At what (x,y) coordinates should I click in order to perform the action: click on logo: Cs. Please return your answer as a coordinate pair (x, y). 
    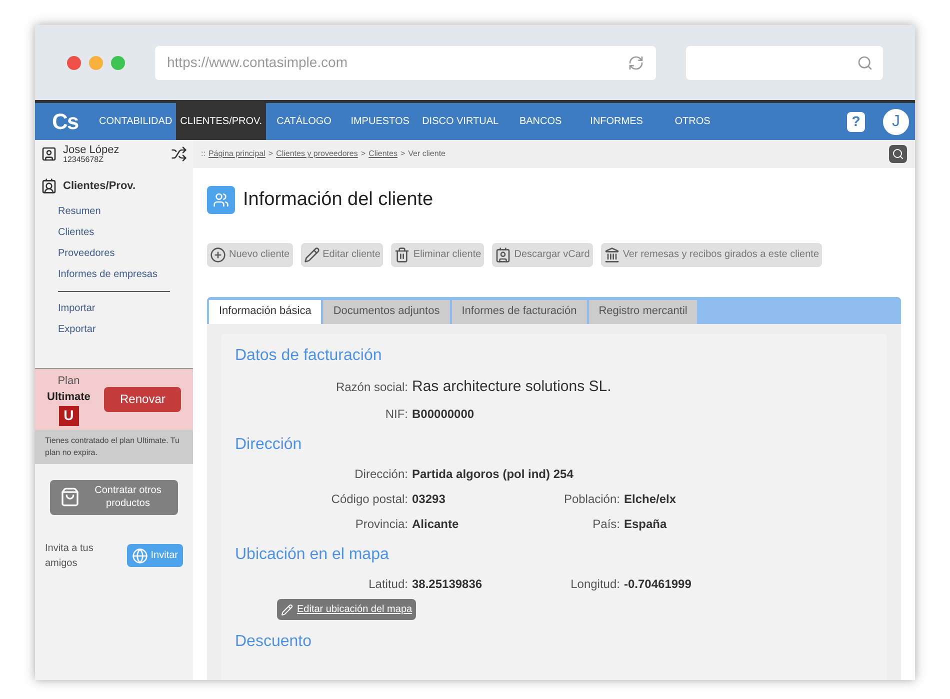
    Looking at the image, I should click on (65, 121).